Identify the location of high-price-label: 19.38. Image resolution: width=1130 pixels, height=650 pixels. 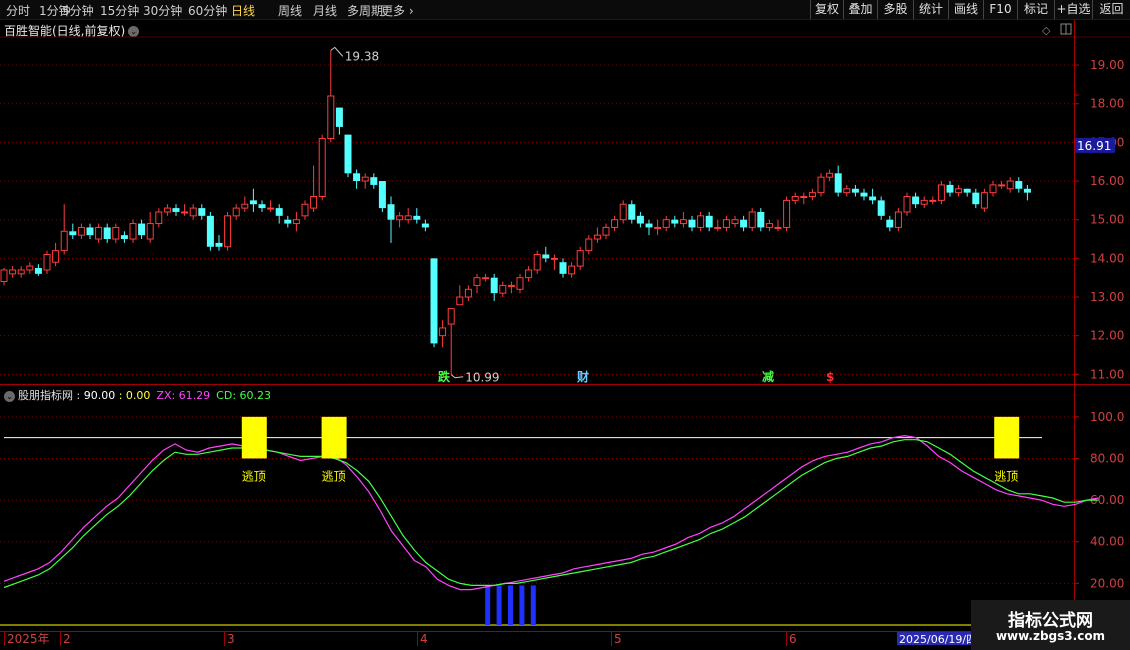
(362, 56).